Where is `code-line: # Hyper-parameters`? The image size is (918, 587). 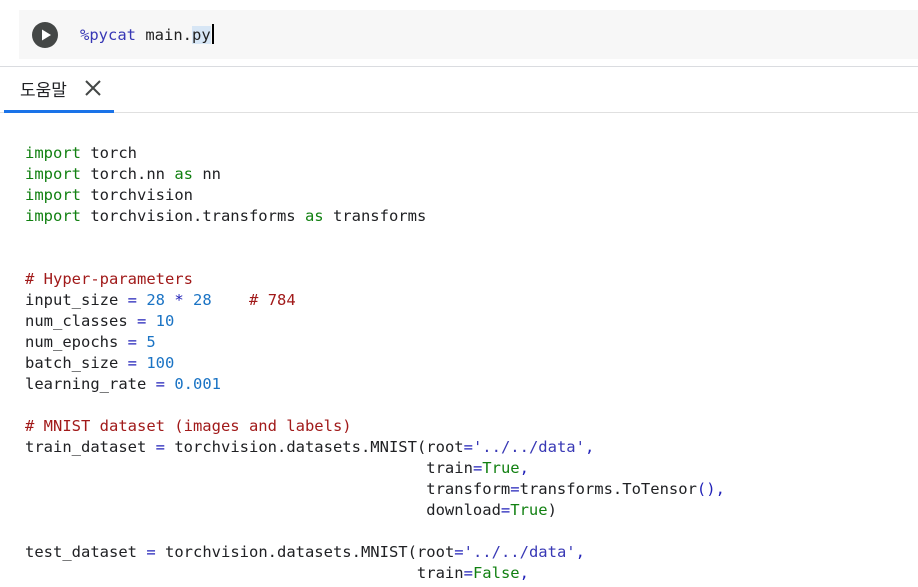
code-line: # Hyper-parameters is located at coordinates (375, 279).